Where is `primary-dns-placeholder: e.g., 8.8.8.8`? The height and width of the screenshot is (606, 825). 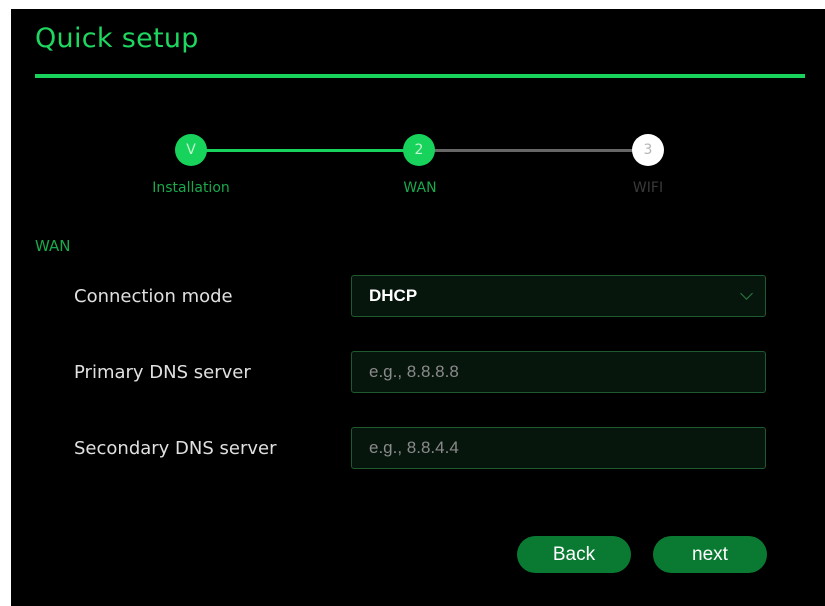
primary-dns-placeholder: e.g., 8.8.8.8 is located at coordinates (414, 371).